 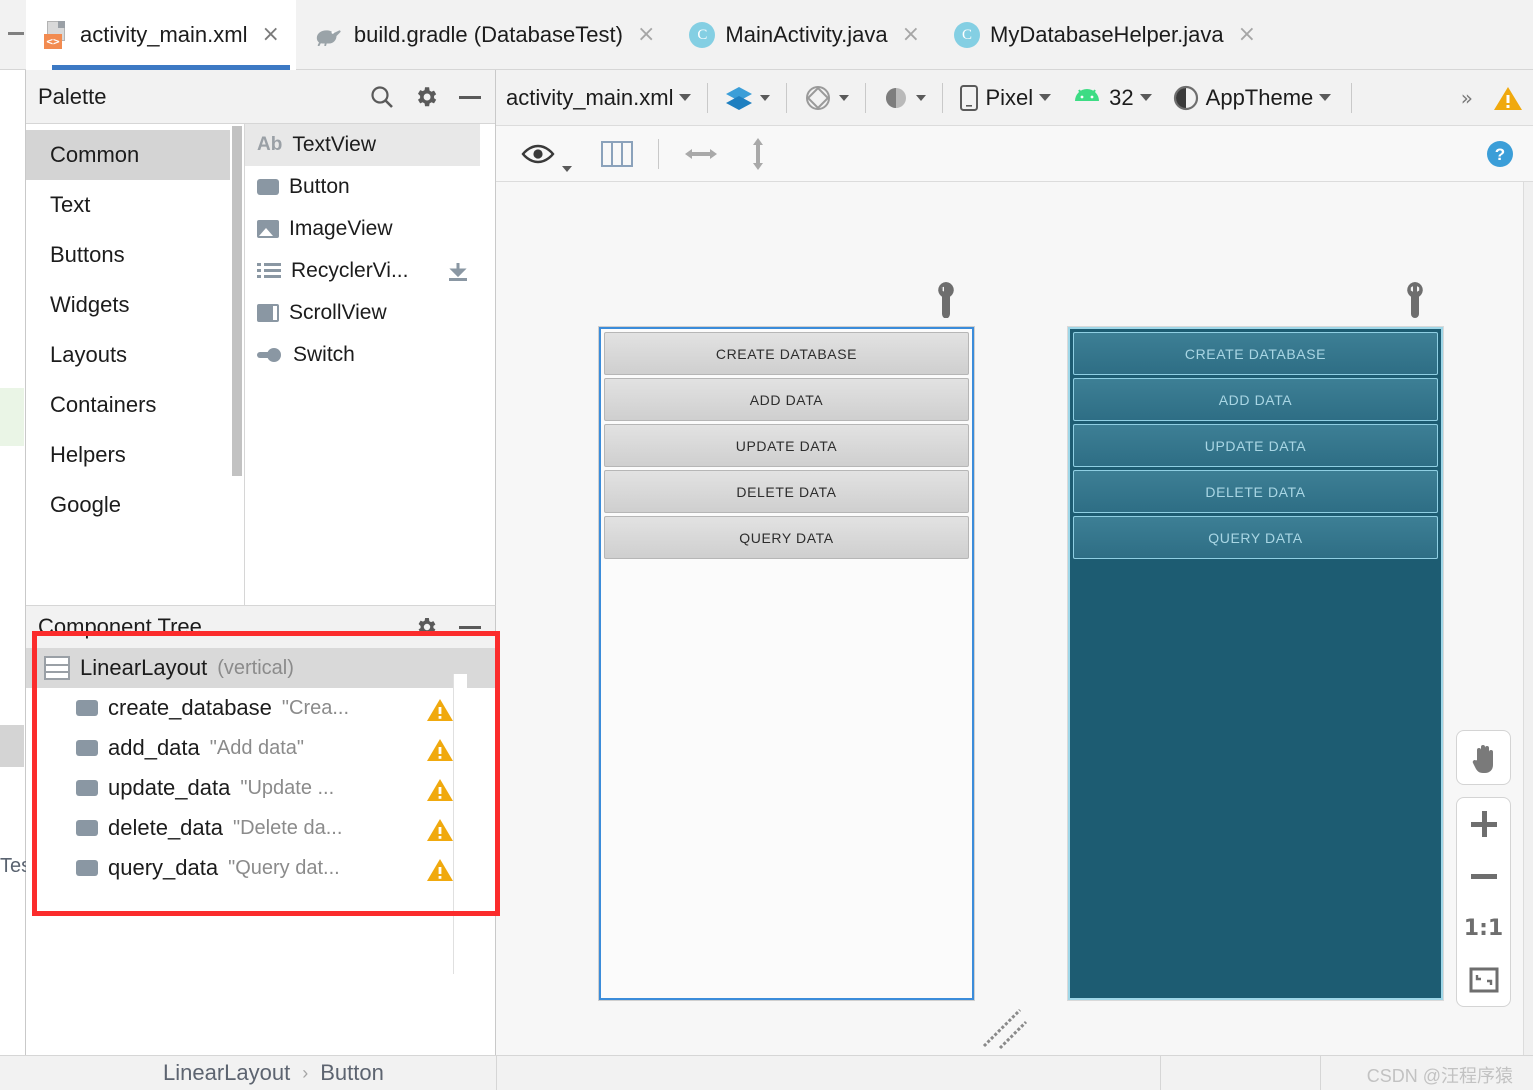 What do you see at coordinates (135, 455) in the screenshot?
I see `palette-category-helpers: Helpers` at bounding box center [135, 455].